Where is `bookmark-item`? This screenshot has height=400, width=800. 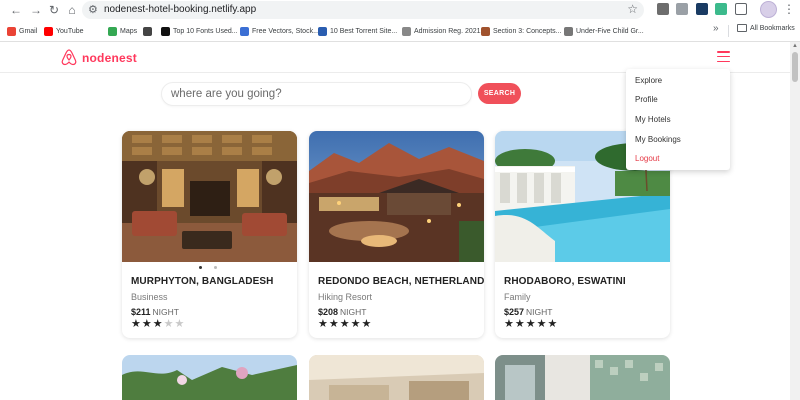 bookmark-item is located at coordinates (149, 31).